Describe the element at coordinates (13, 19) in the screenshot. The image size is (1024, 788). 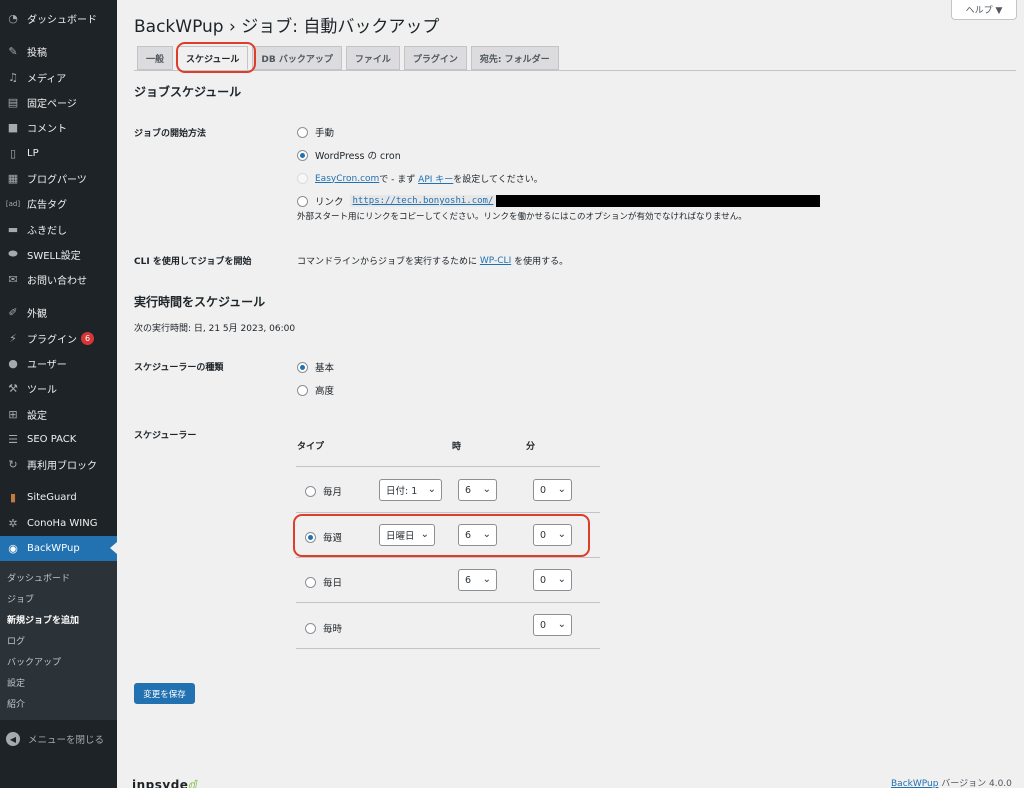
I see `dashboard-icon: ◔` at that location.